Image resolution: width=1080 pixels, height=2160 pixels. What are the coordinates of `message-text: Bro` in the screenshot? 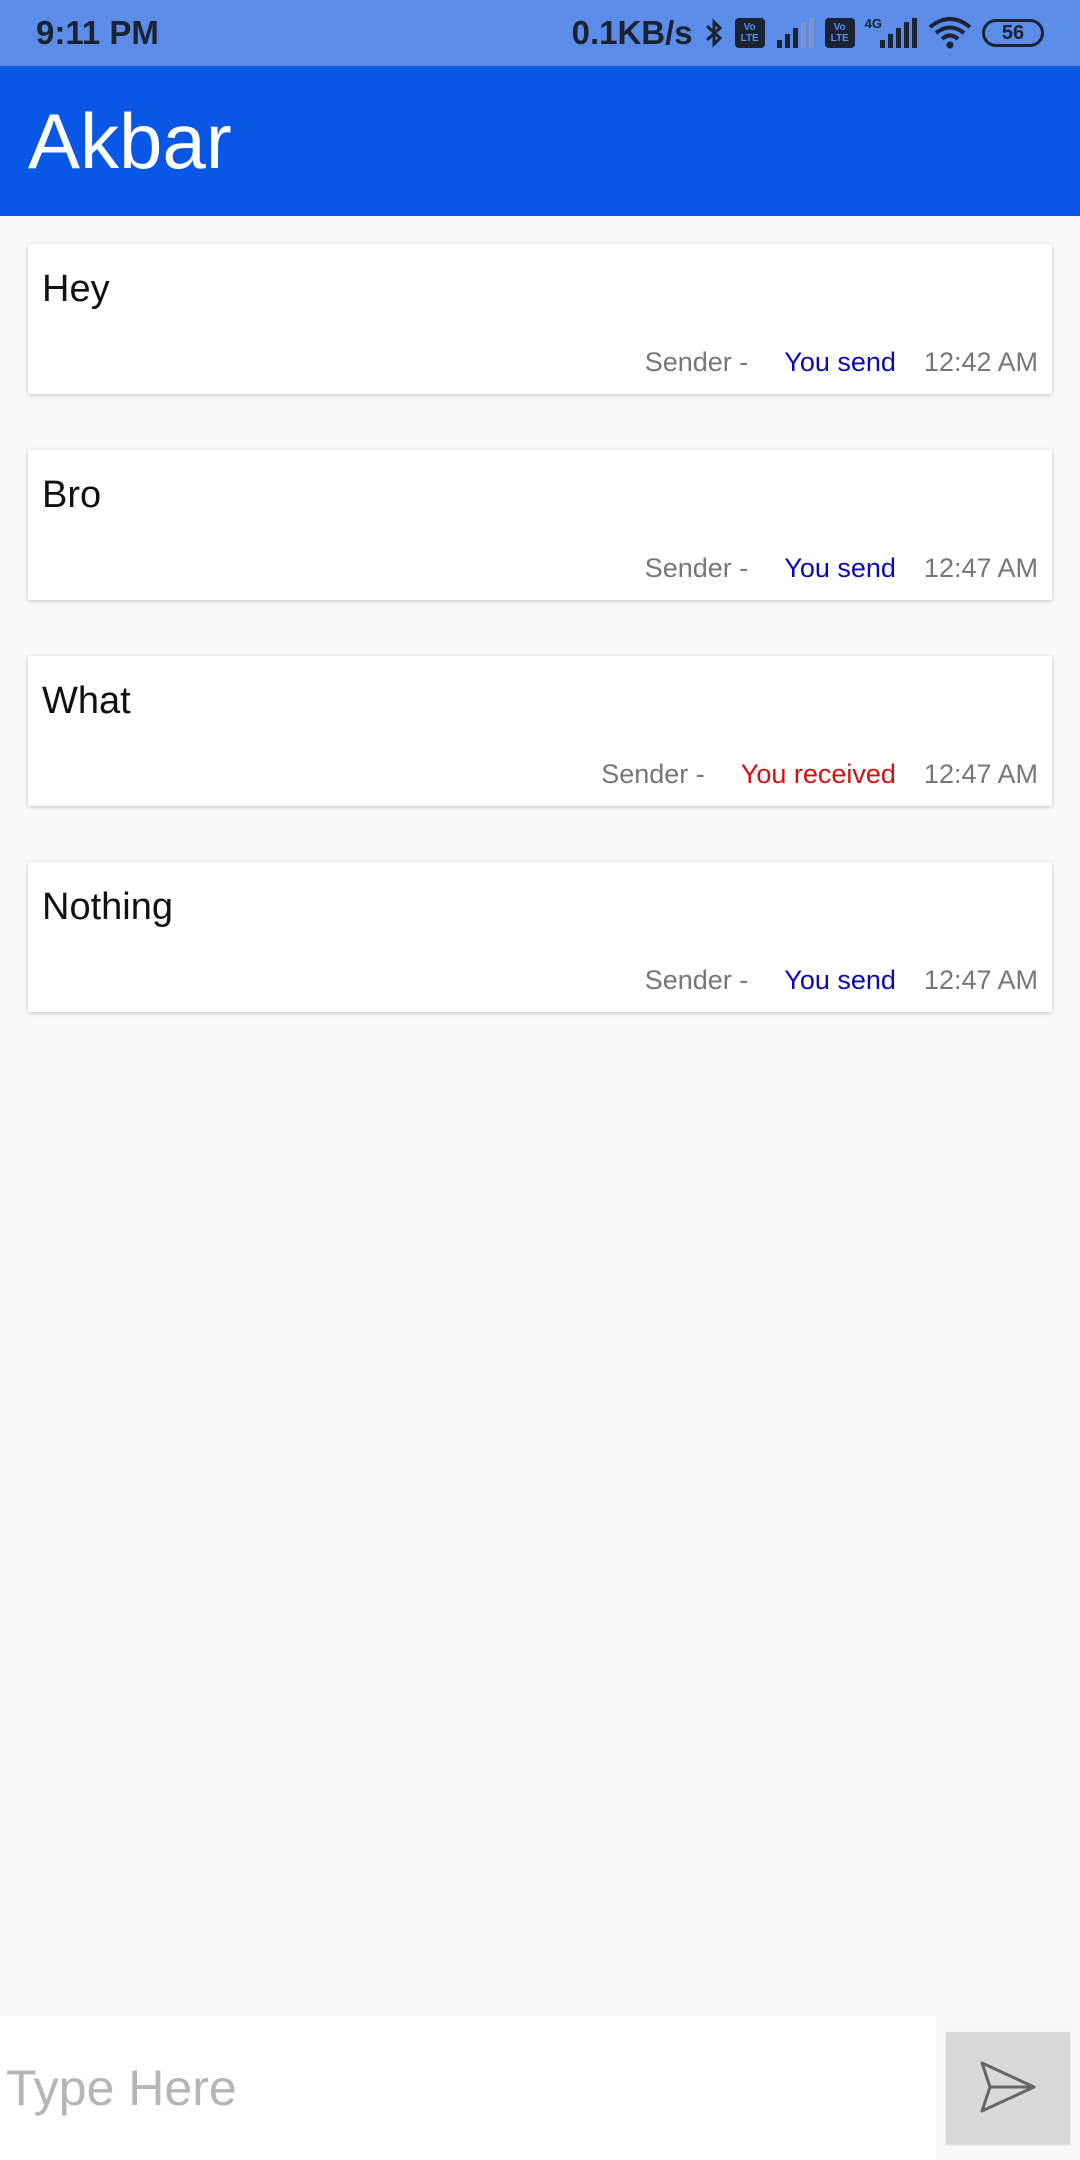 It's located at (72, 495).